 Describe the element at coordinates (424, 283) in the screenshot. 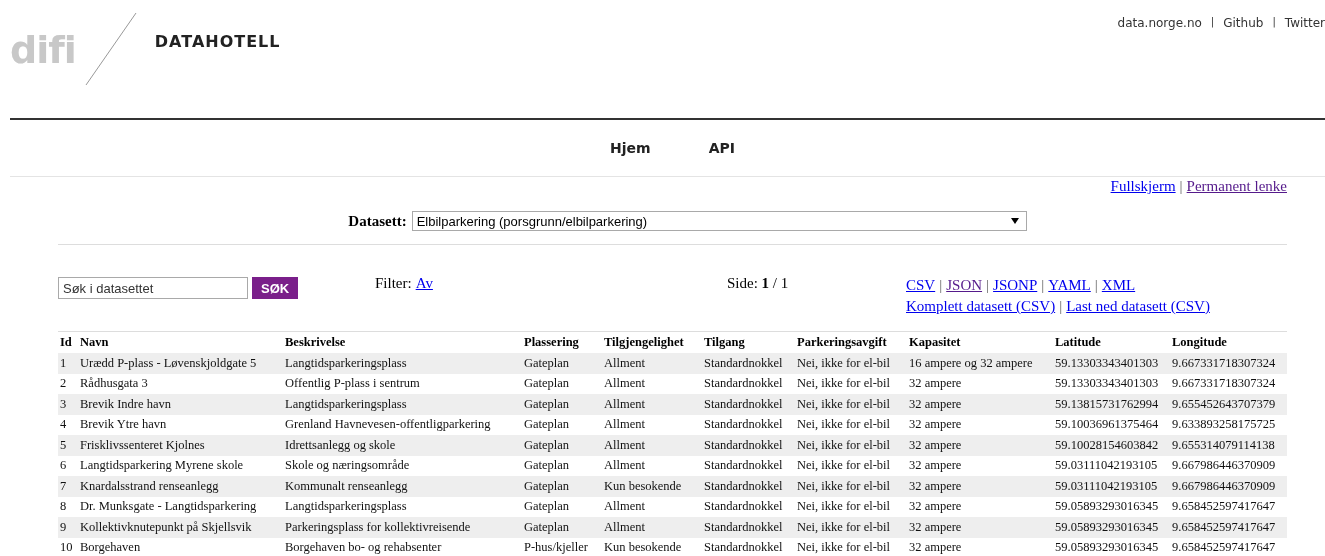

I see `filter-link: Av` at that location.